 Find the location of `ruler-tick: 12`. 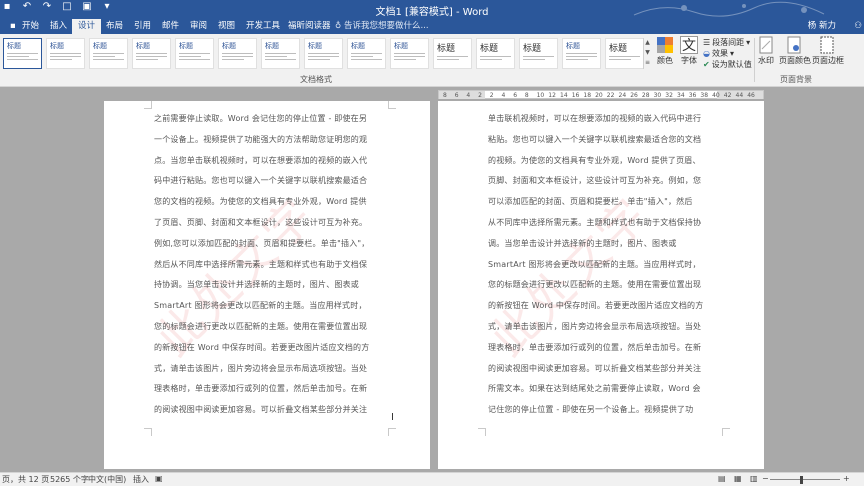

ruler-tick: 12 is located at coordinates (552, 95).